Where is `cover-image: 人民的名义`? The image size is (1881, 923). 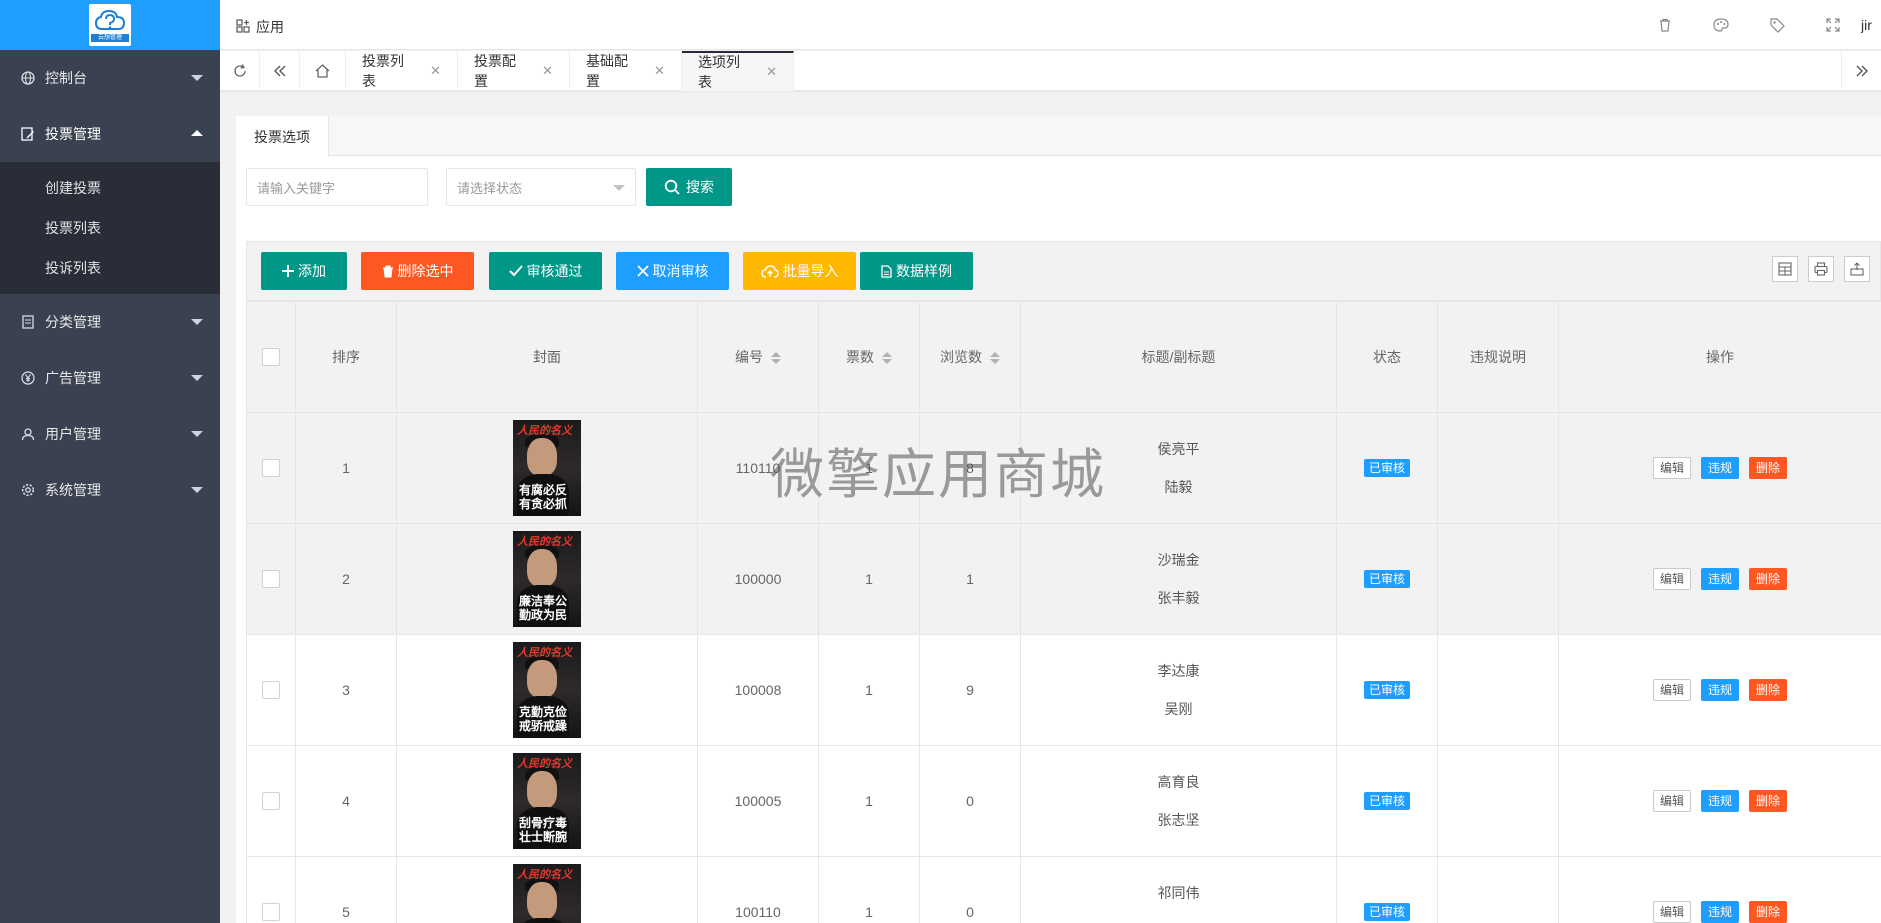
cover-image: 人民的名义 is located at coordinates (547, 893).